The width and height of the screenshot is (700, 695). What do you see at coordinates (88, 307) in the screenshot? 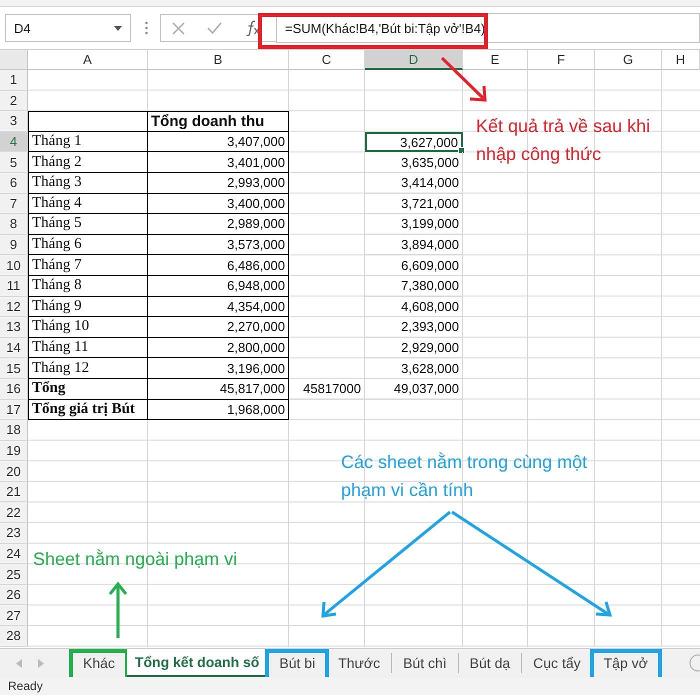
I see `table-cell: Tháng 9` at bounding box center [88, 307].